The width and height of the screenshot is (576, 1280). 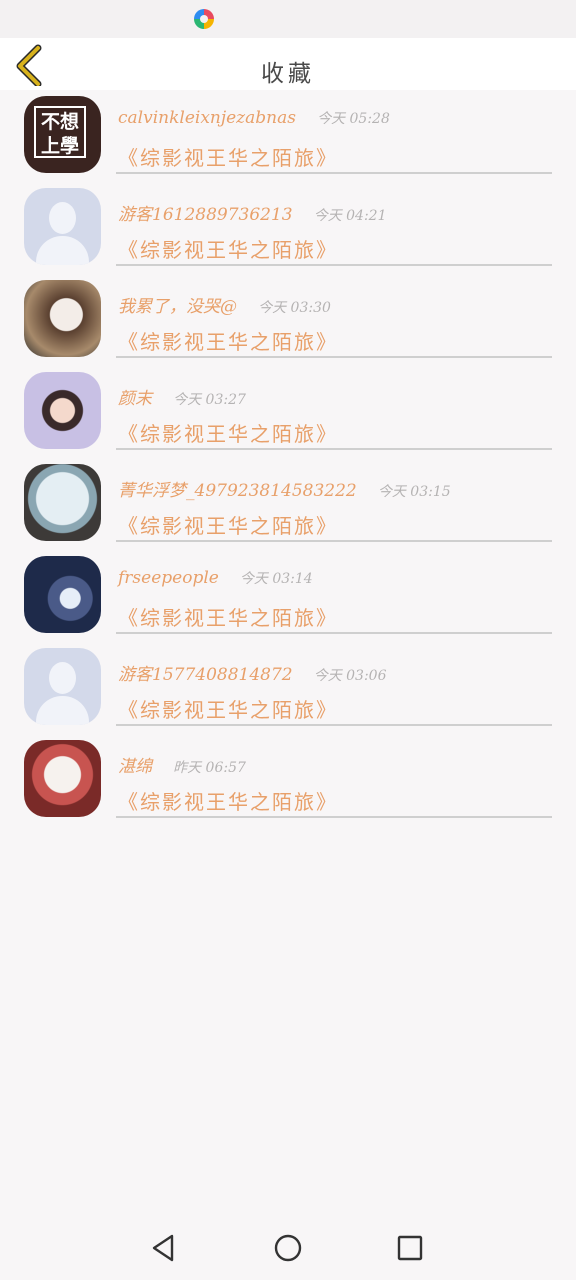 What do you see at coordinates (288, 230) in the screenshot?
I see `list-item: 游客1612889736213 今天 04:21 《综影视王华之陌旅》` at bounding box center [288, 230].